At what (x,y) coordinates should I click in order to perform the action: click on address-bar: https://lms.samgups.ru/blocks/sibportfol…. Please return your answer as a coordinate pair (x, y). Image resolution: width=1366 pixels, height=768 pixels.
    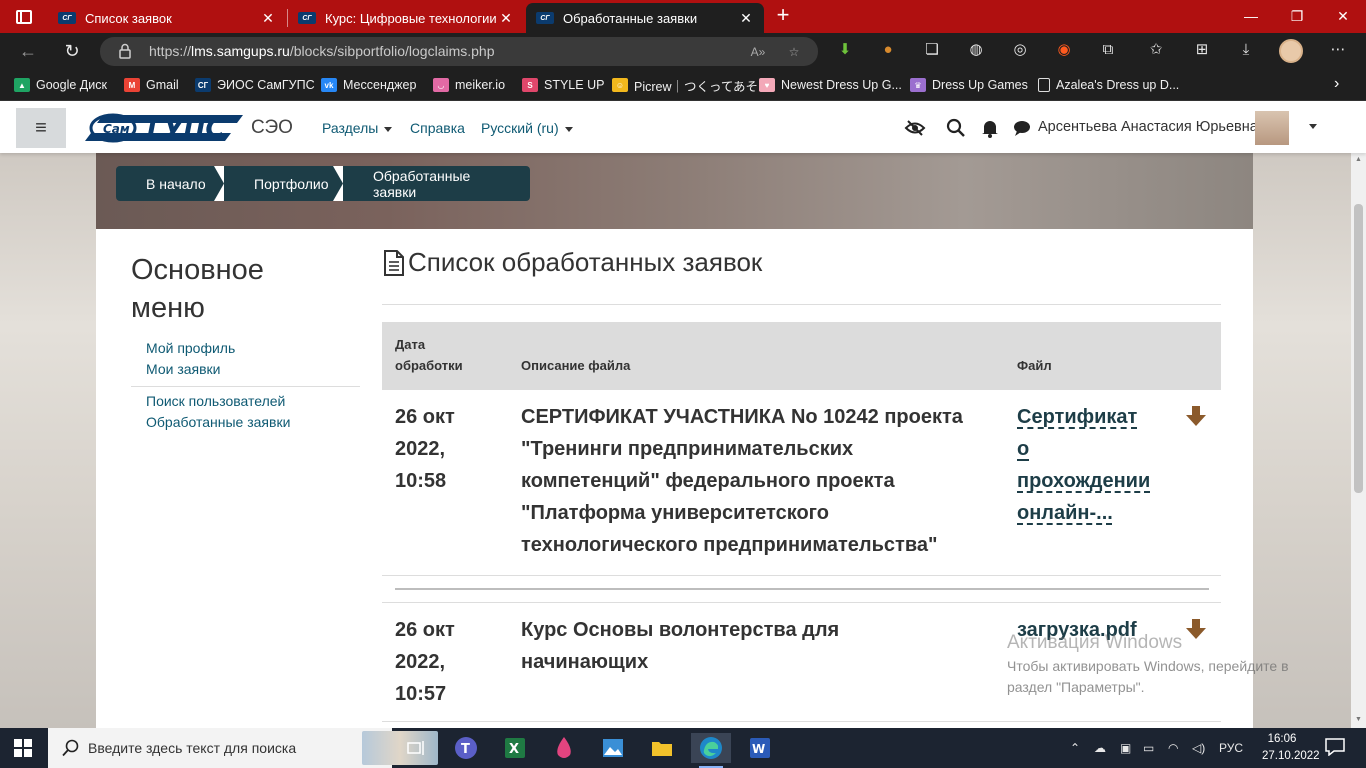
    Looking at the image, I should click on (459, 51).